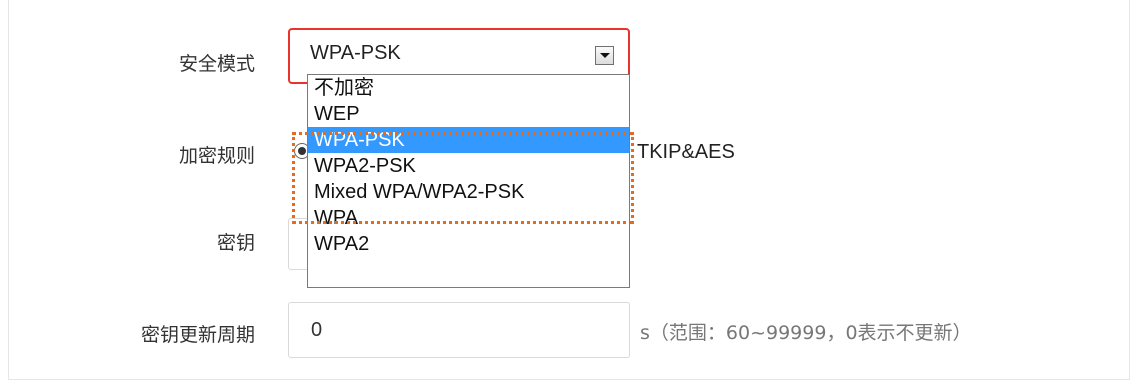 The height and width of the screenshot is (383, 1137). Describe the element at coordinates (216, 64) in the screenshot. I see `security-mode-label: 安全模式` at that location.